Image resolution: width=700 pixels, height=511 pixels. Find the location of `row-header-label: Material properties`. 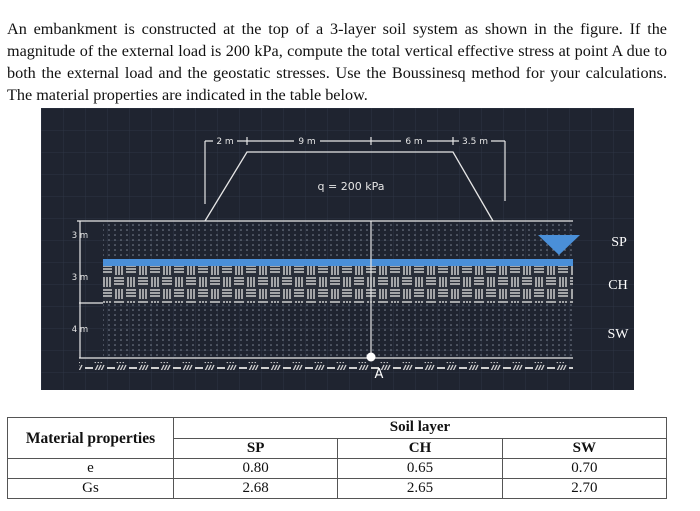

row-header-label: Material properties is located at coordinates (90, 438).